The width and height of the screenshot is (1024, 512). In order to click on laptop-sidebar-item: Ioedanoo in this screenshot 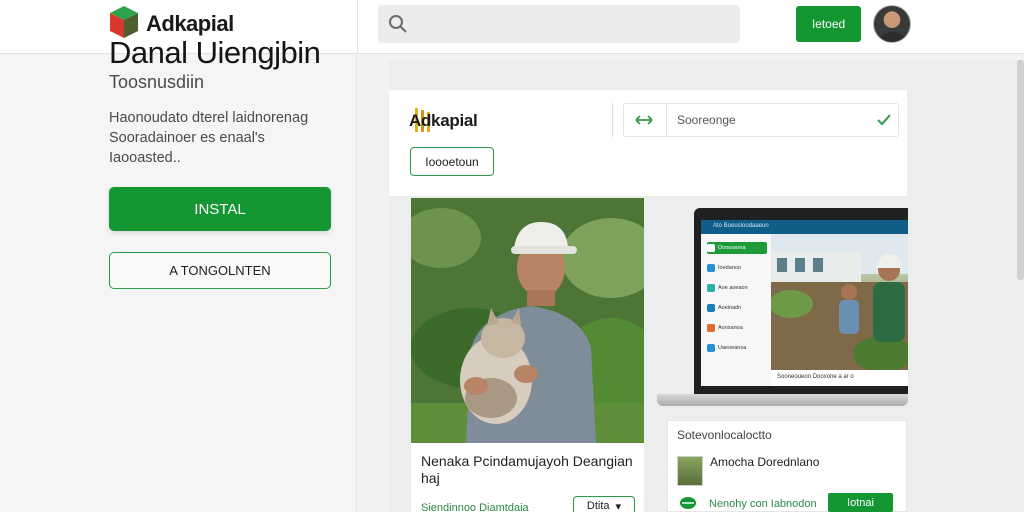, I will do `click(737, 268)`.